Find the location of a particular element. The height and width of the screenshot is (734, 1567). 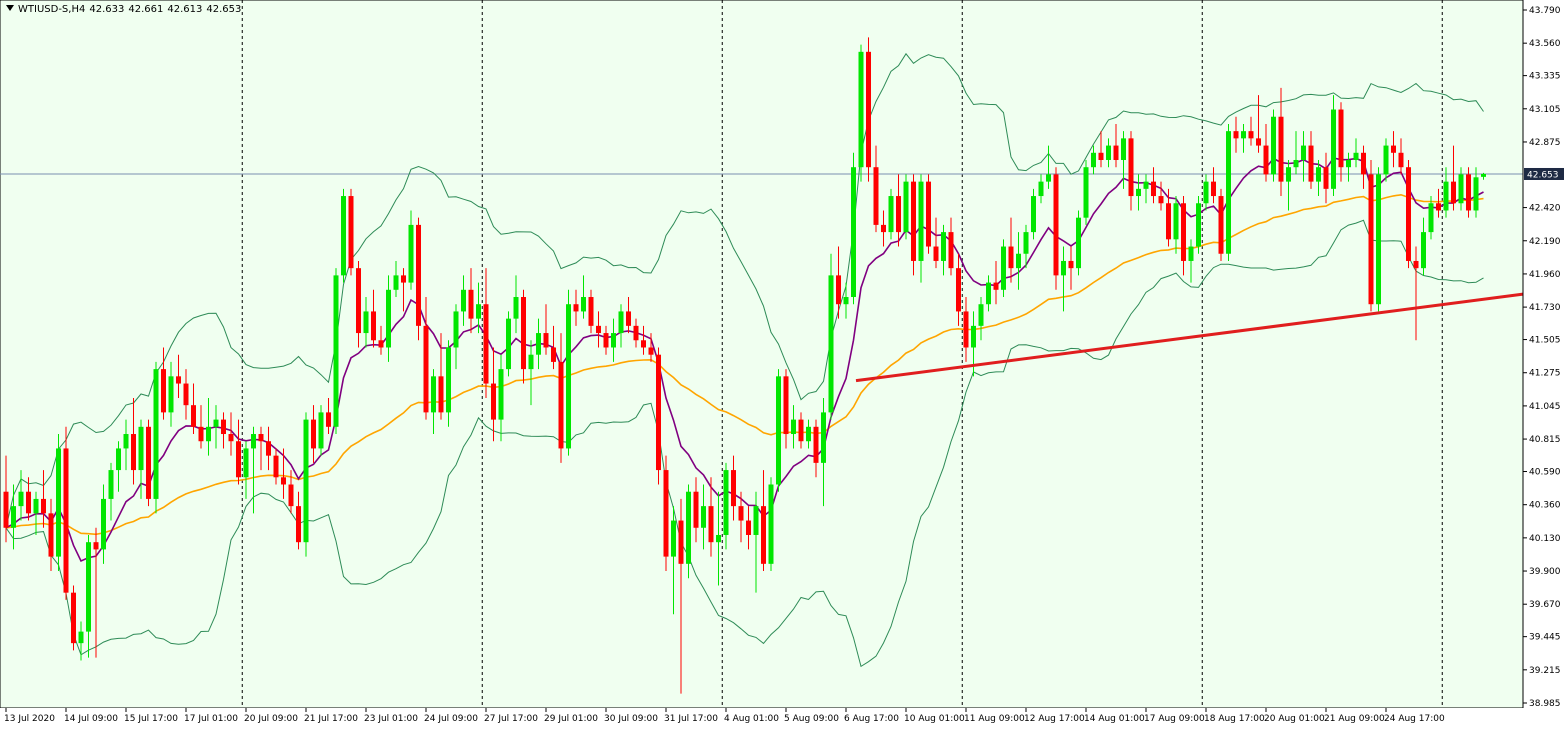

price-tick-label: 39.900 is located at coordinates (1545, 572).